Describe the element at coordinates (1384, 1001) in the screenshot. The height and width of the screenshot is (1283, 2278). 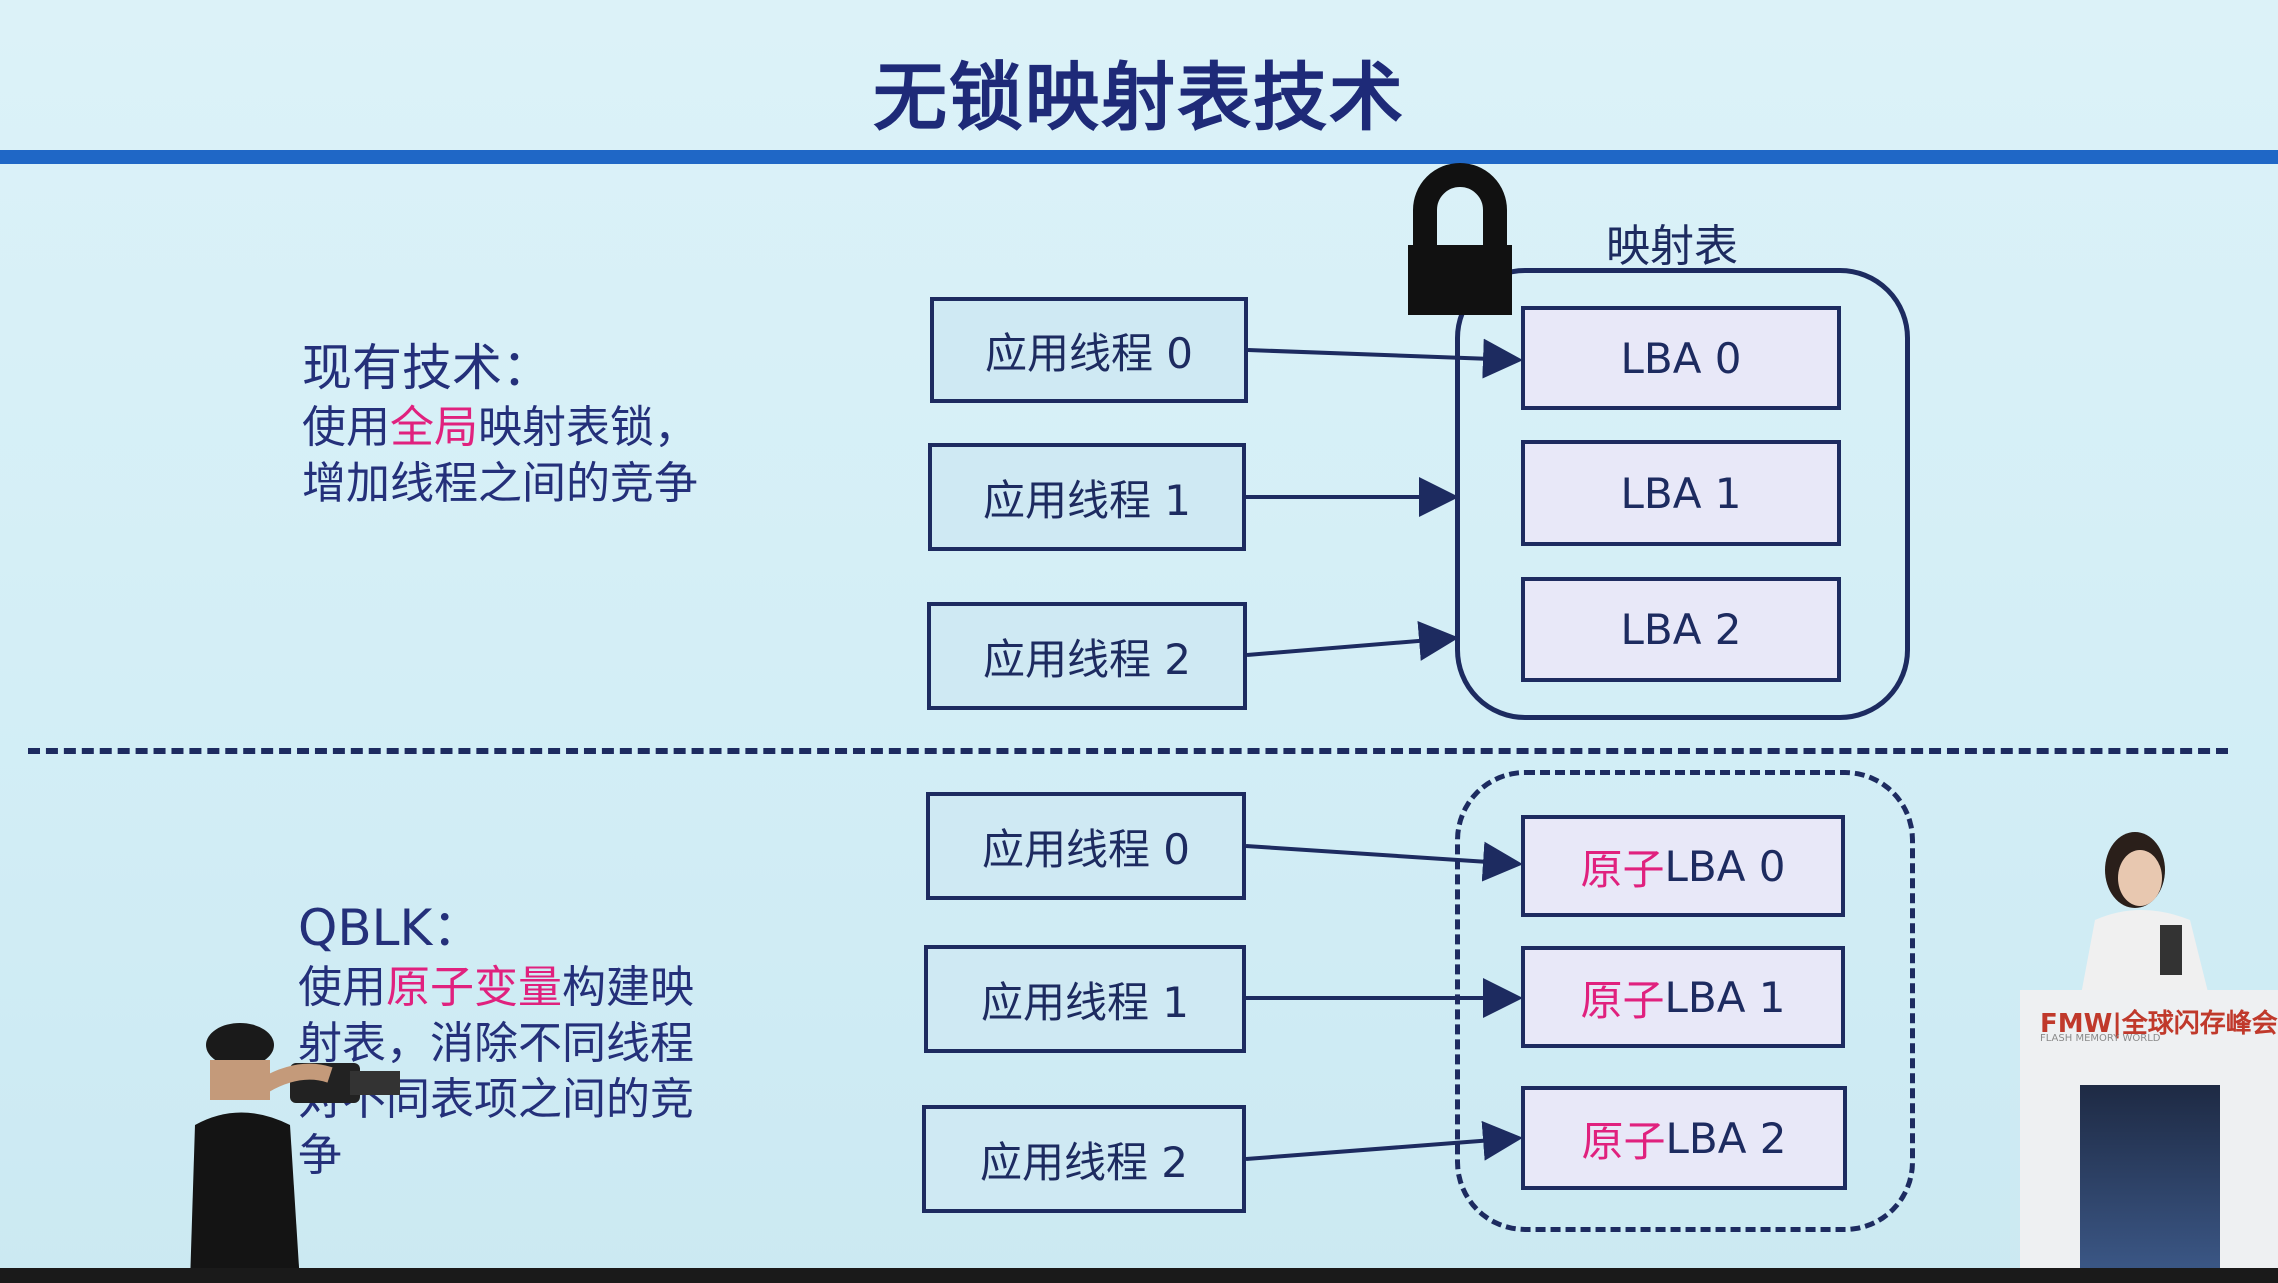
I see `bottom-arrows` at that location.